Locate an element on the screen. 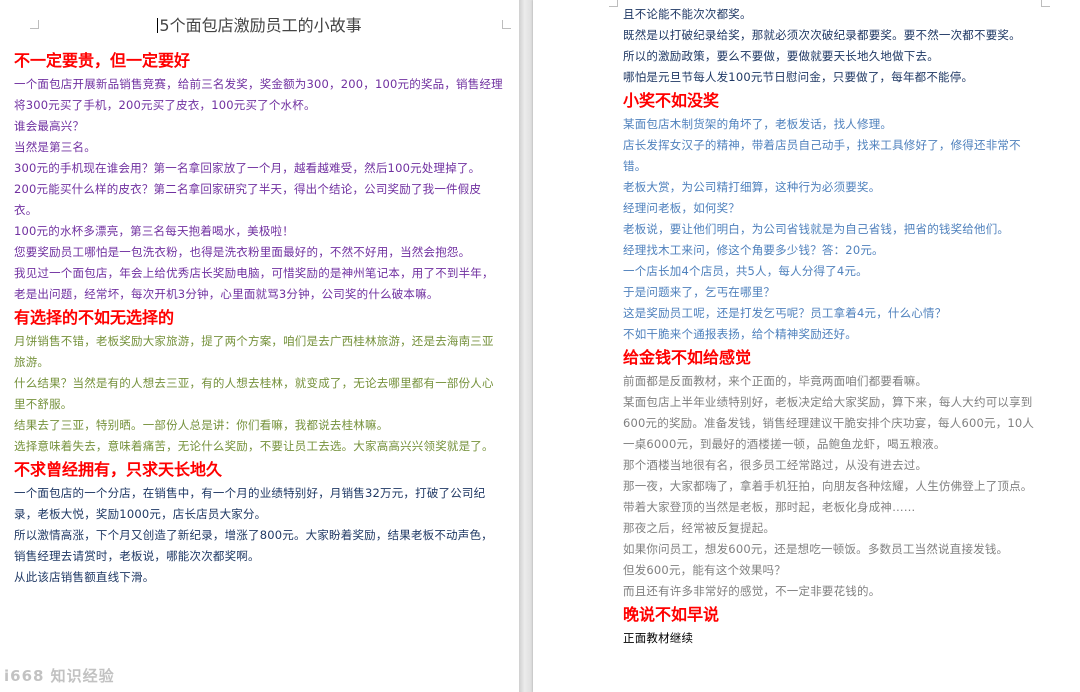 Image resolution: width=1080 pixels, height=692 pixels. body-paragraph: 当然是第三名。 is located at coordinates (55, 147).